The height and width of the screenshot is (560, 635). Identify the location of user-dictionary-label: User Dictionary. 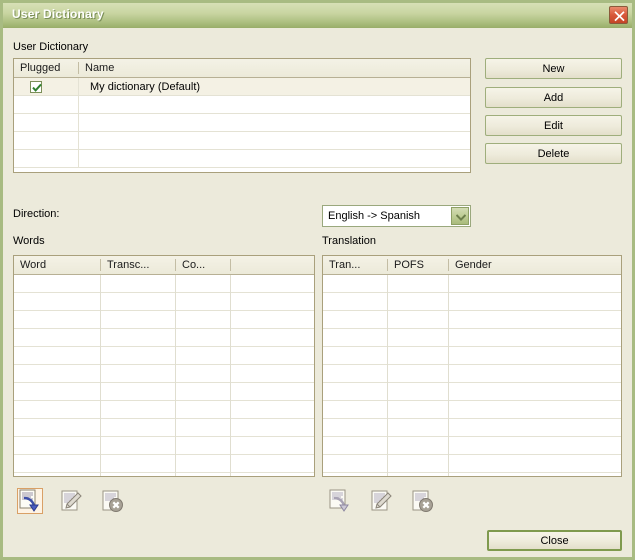
(51, 47).